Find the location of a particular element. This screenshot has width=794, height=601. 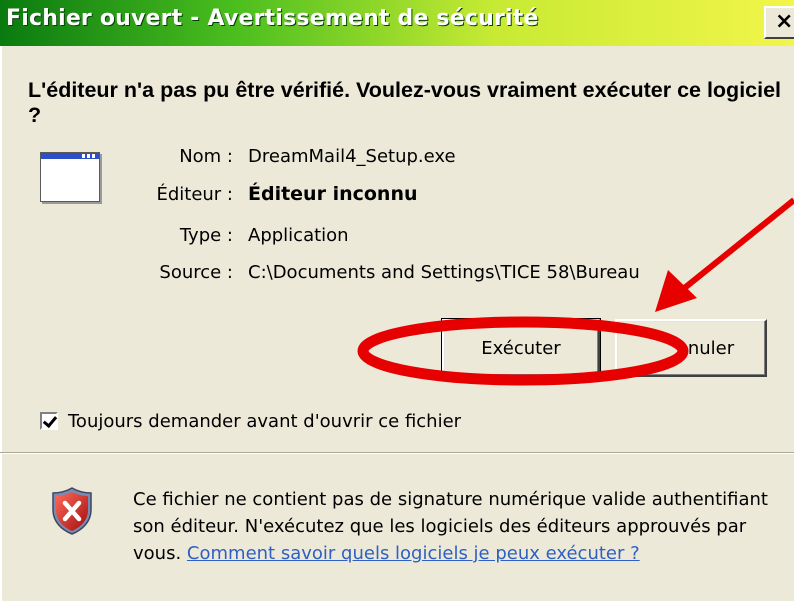

source-label: Source : is located at coordinates (196, 272).